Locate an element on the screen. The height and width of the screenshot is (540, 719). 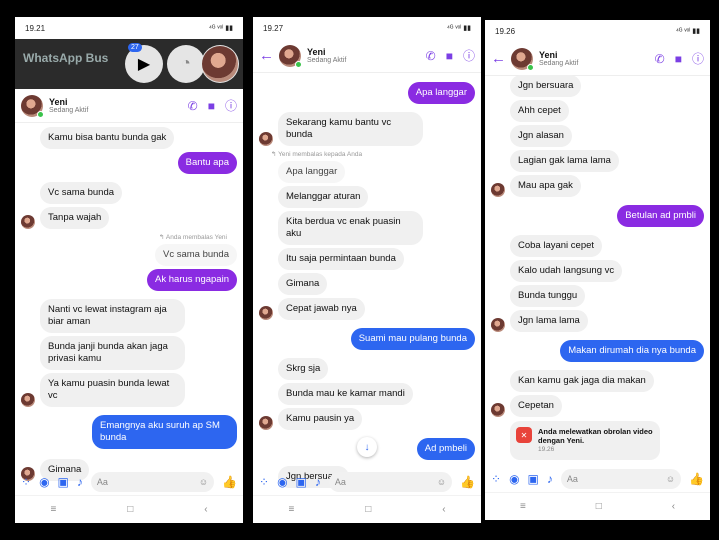
message-bubble: Coba layani cepet is located at coordinates (556, 246).